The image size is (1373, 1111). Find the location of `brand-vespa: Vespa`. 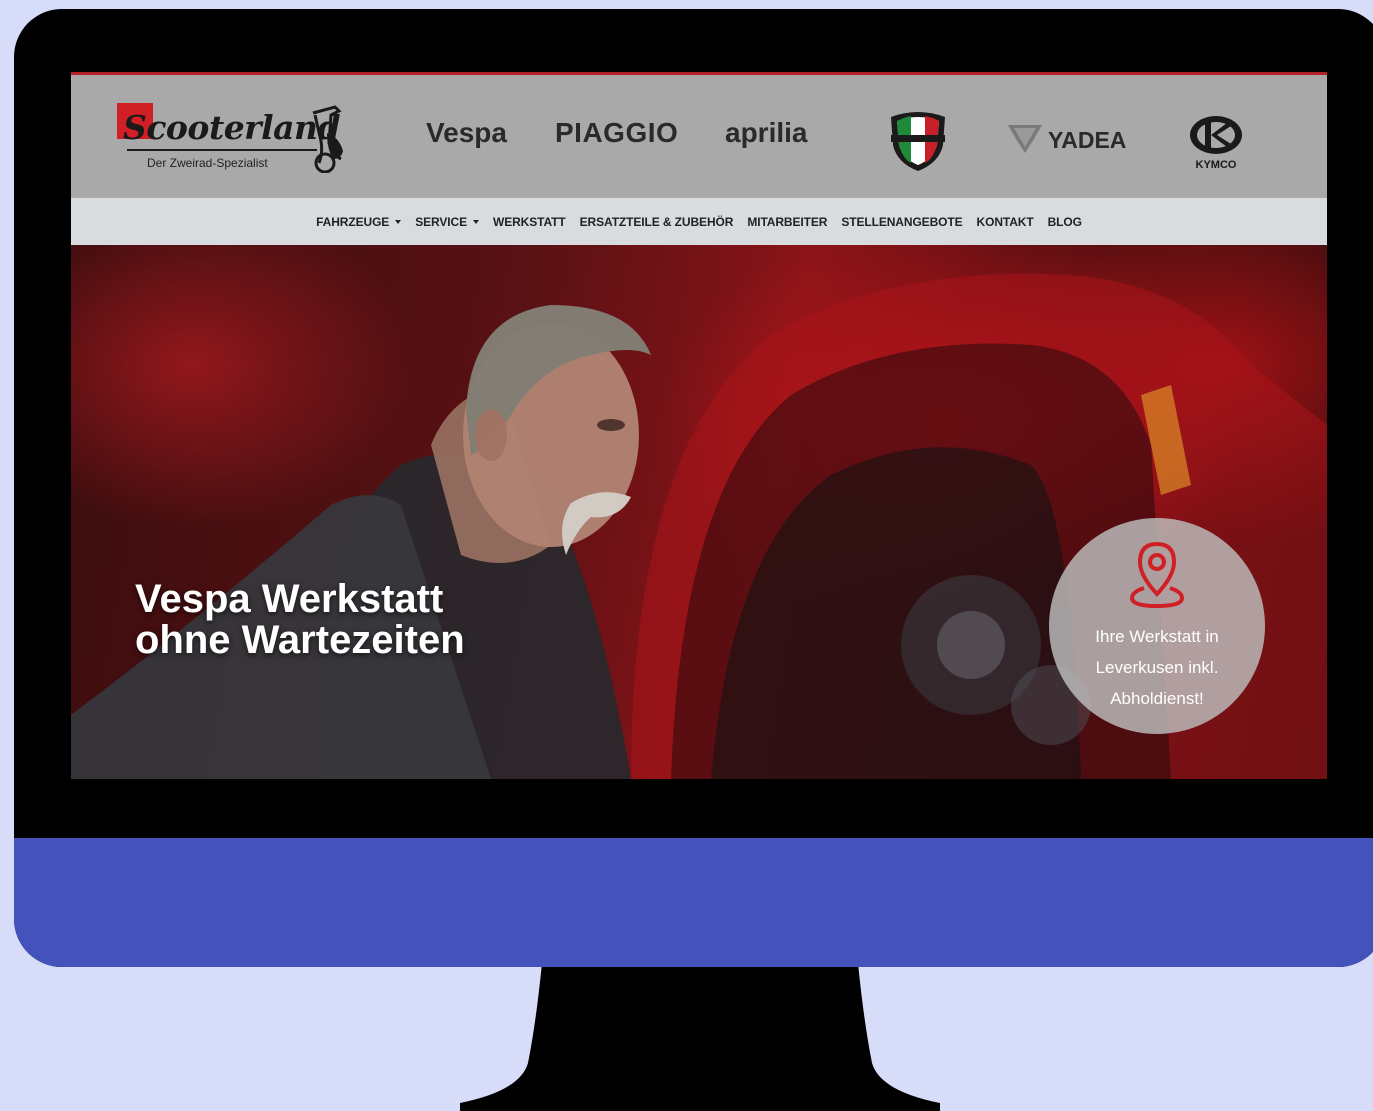

brand-vespa: Vespa is located at coordinates (466, 133).